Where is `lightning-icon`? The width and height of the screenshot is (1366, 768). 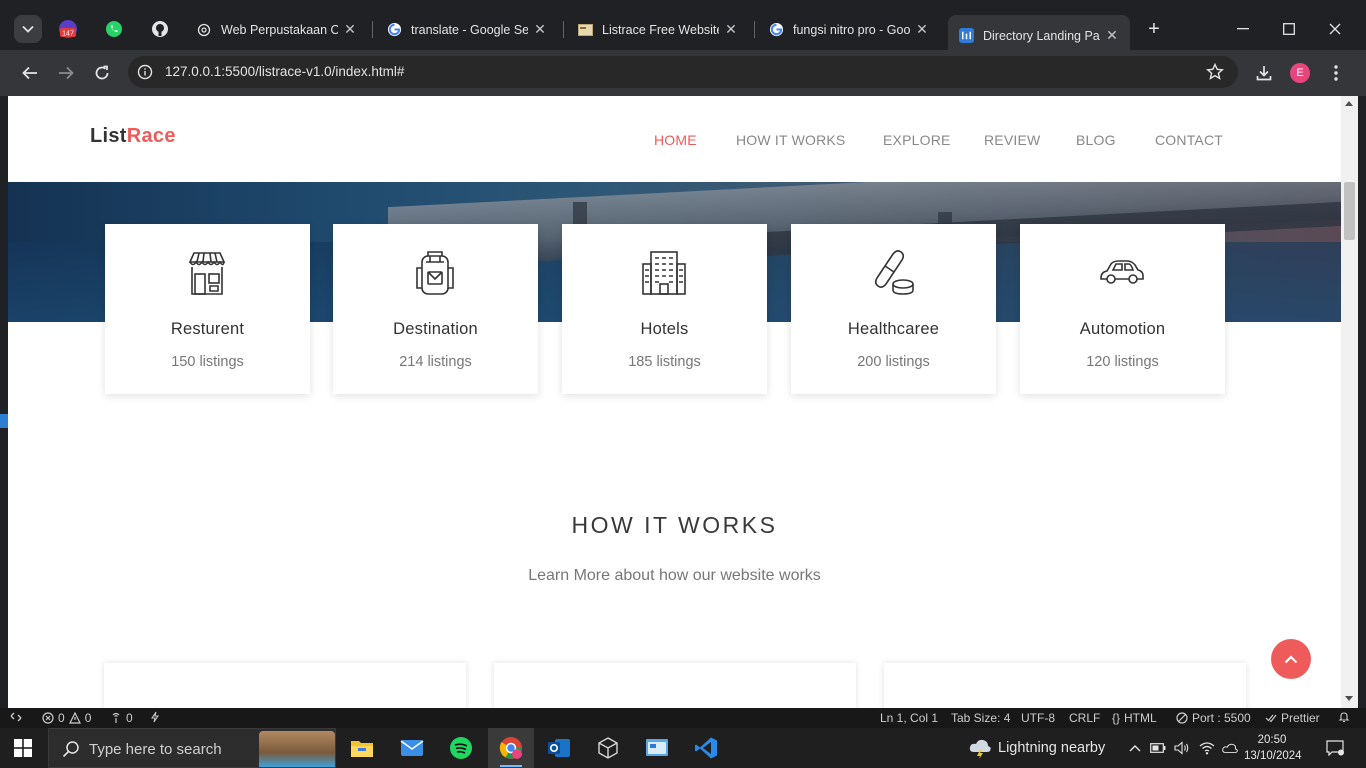 lightning-icon is located at coordinates (155, 717).